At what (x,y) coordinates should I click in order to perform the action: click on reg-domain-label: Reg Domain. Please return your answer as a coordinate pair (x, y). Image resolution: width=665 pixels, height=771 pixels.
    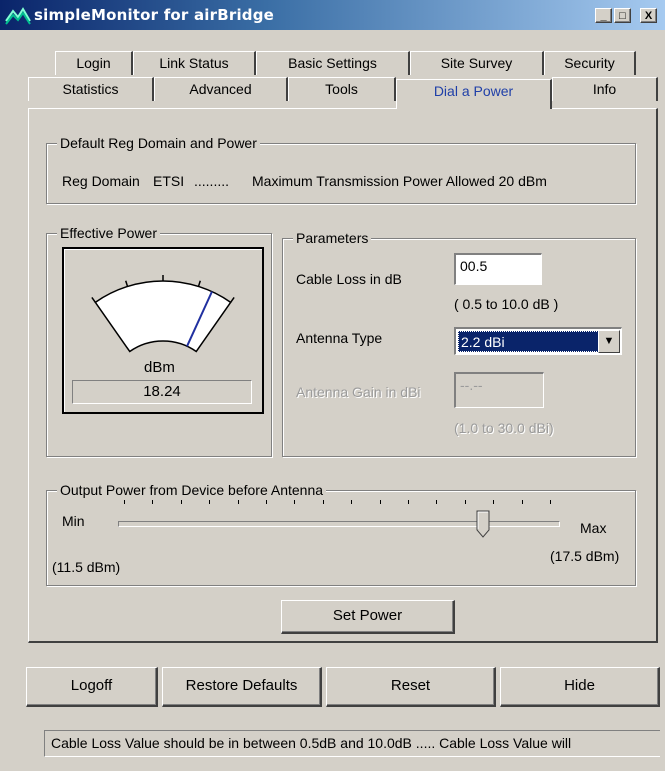
    Looking at the image, I should click on (101, 181).